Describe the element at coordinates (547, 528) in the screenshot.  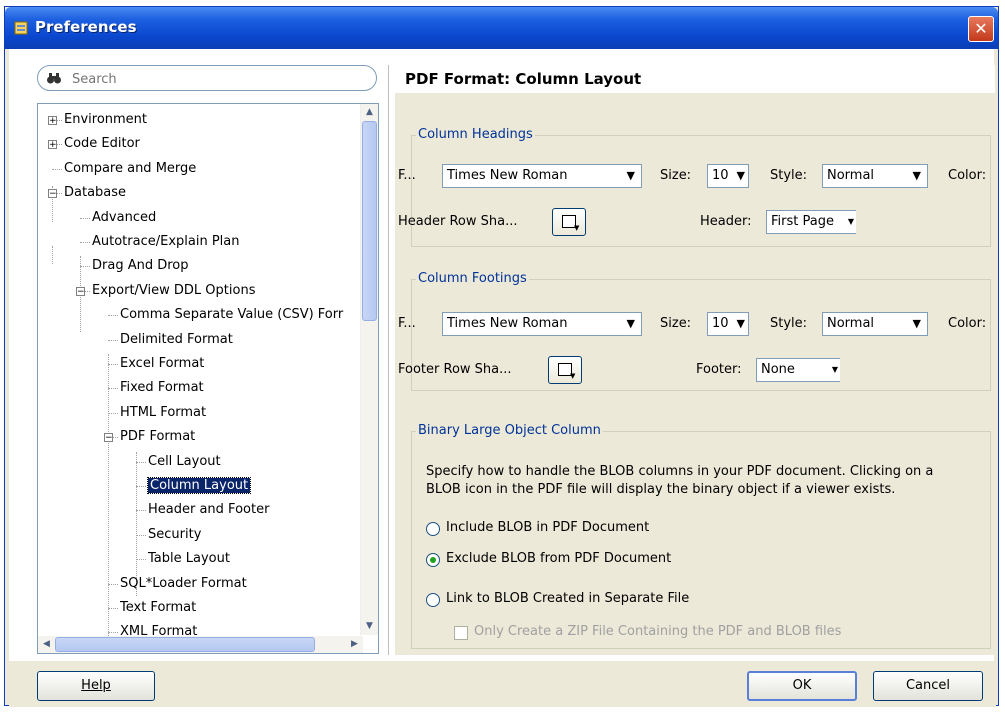
I see `include-blob-label: Include BLOB in PDF Document` at that location.